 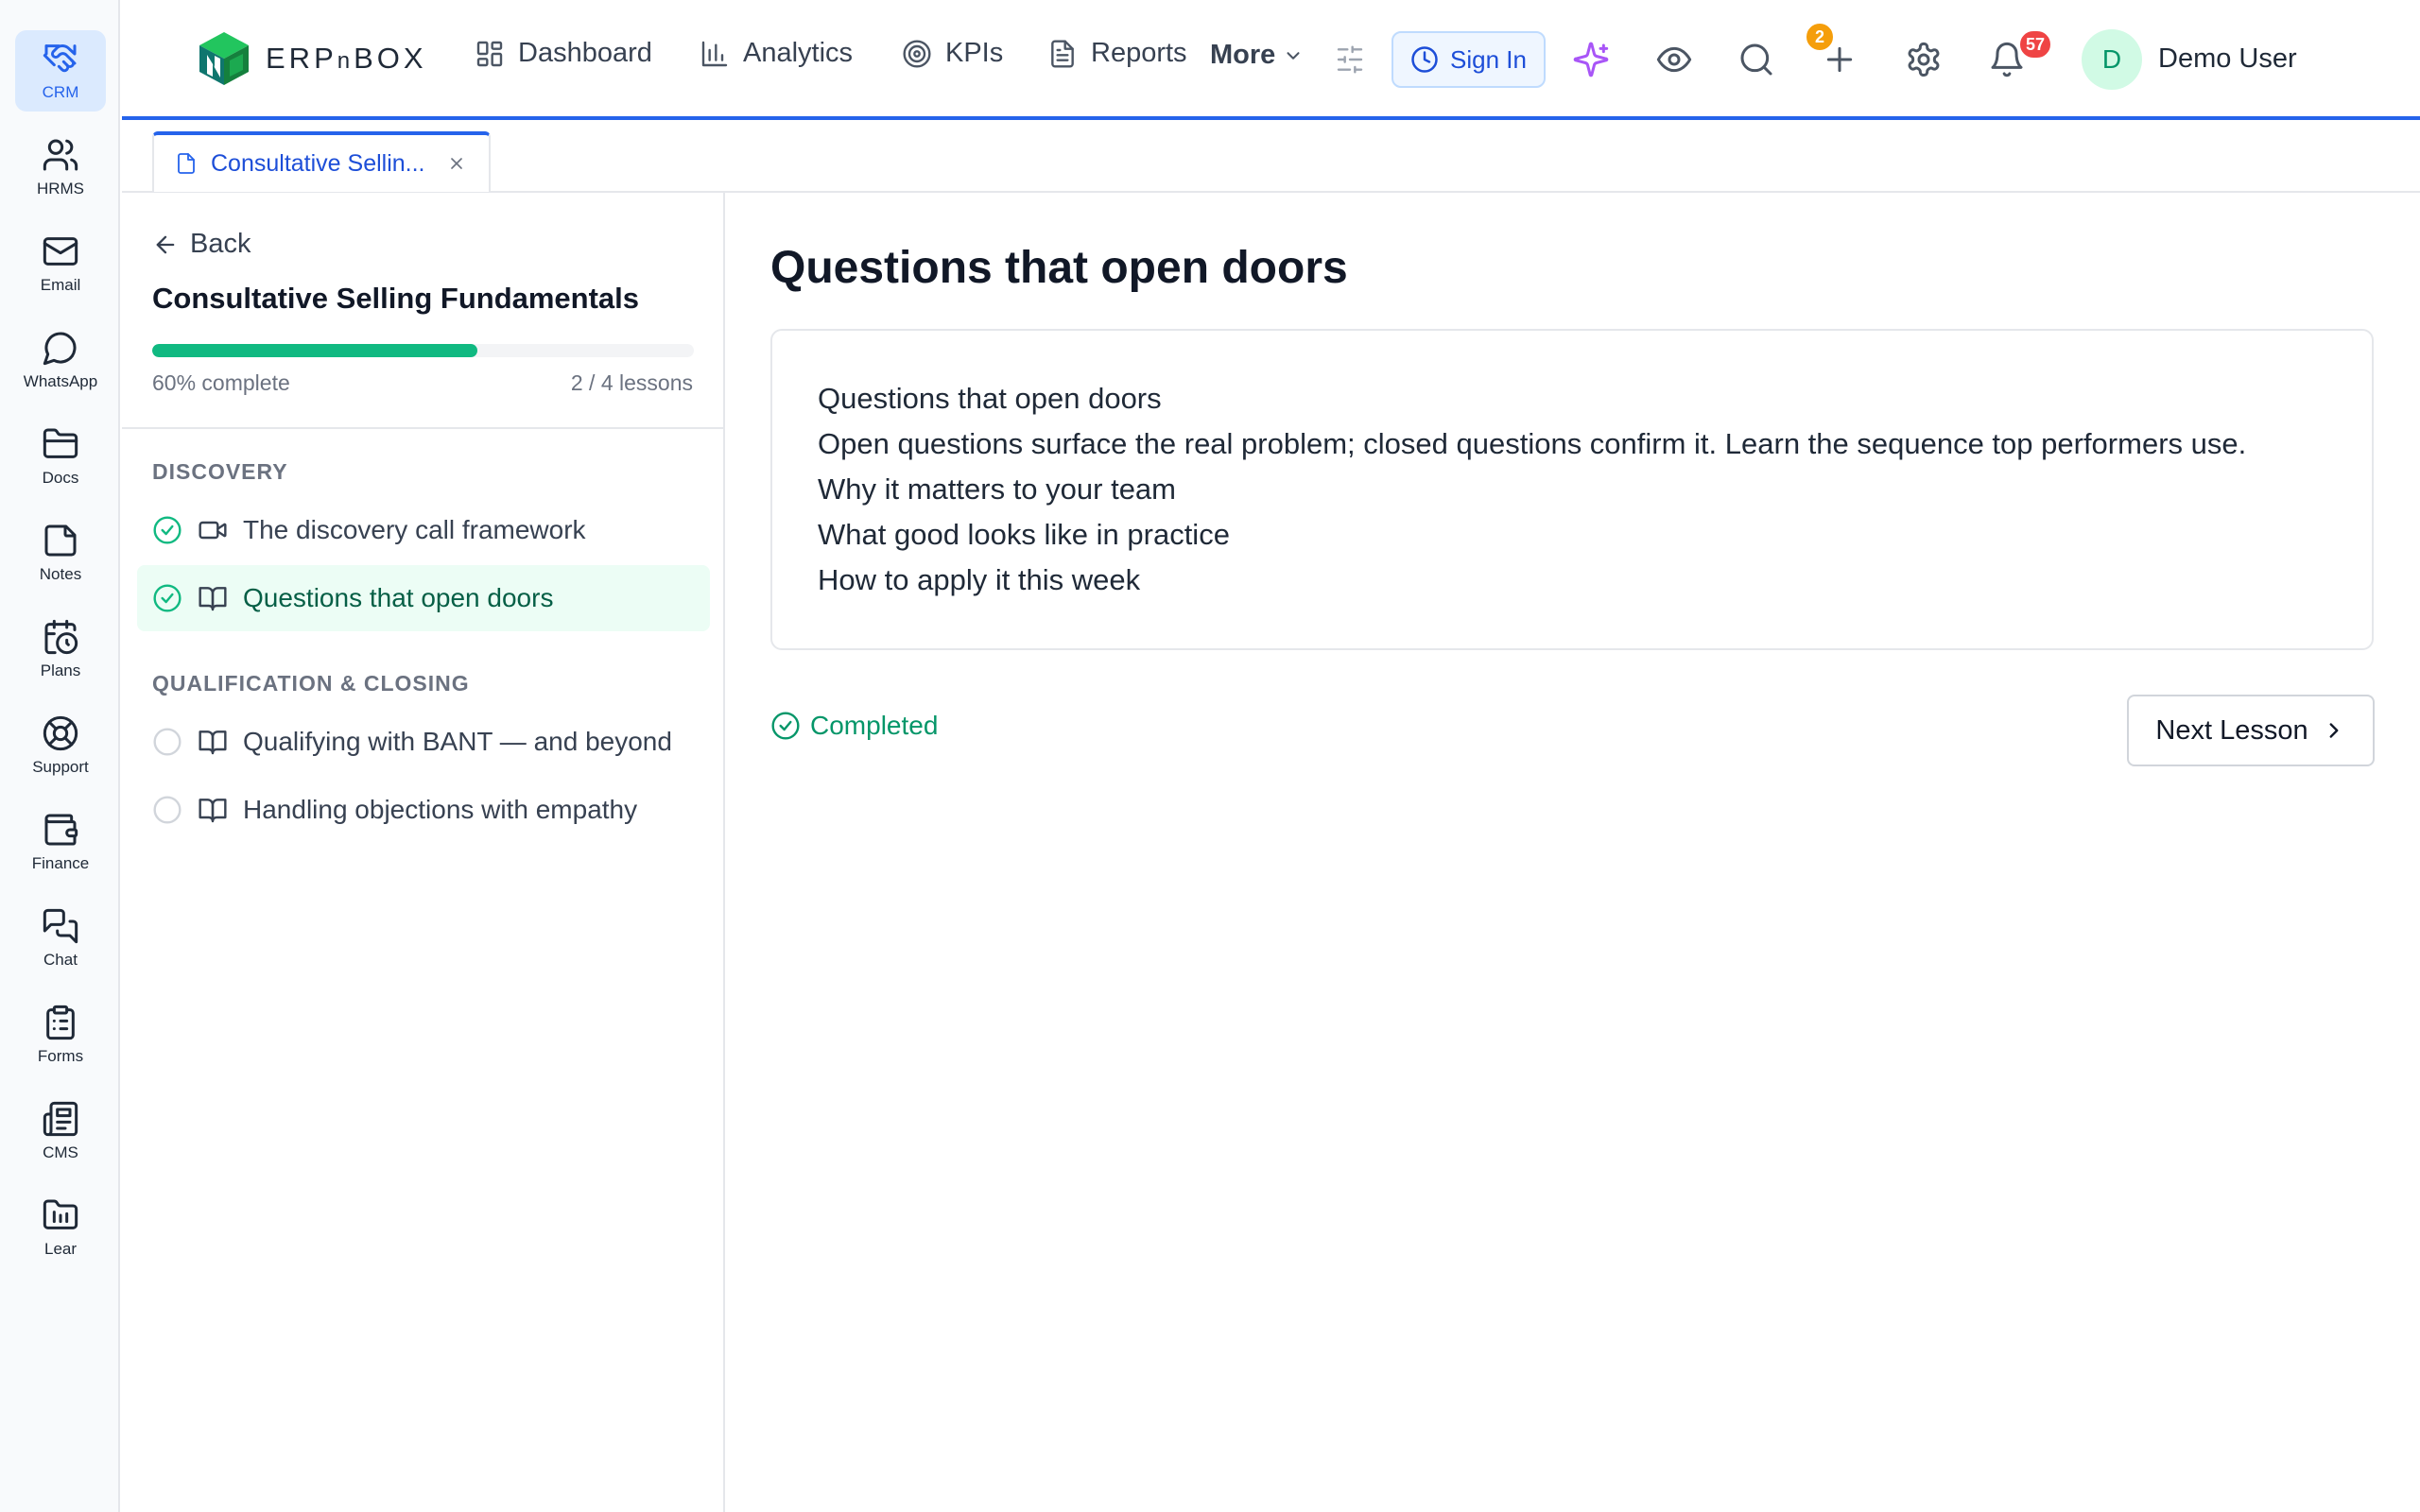 I want to click on ai-sparkles-icon, so click(x=1591, y=59).